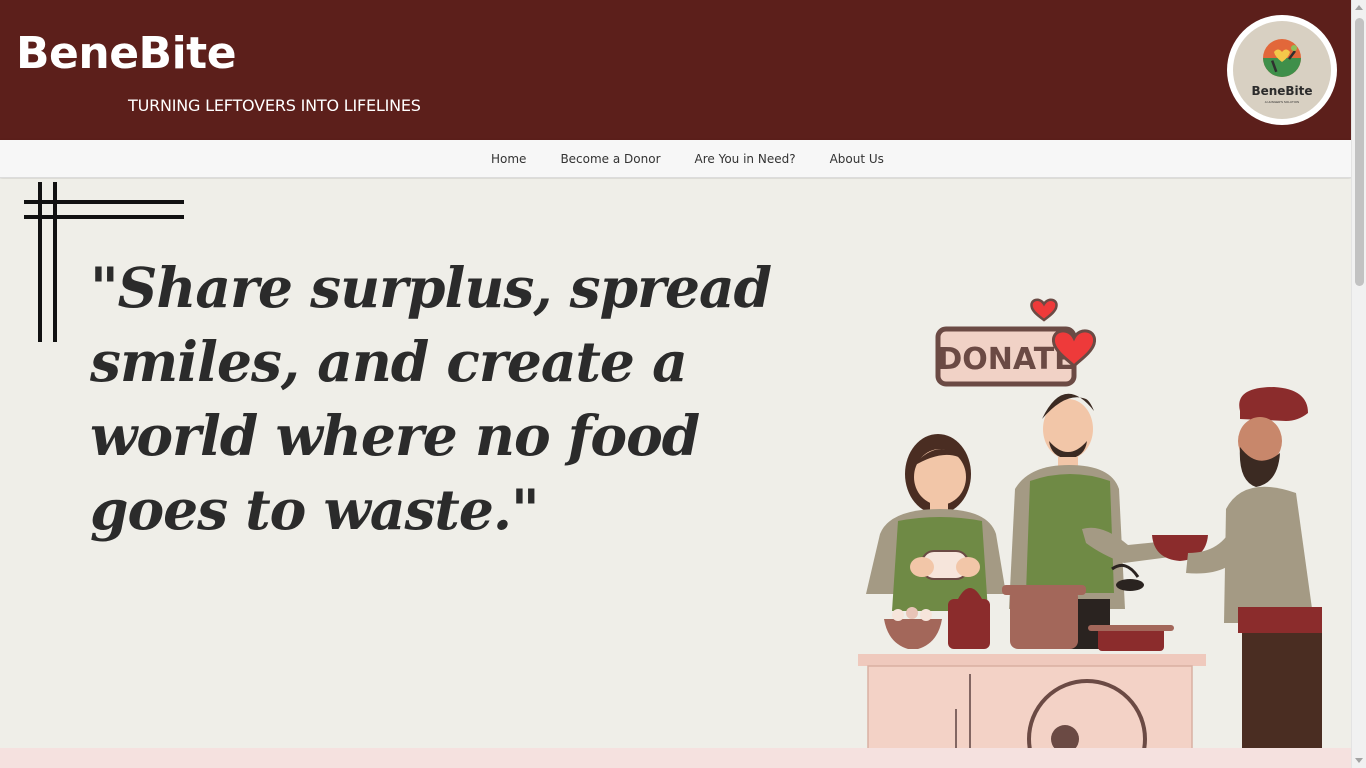 The height and width of the screenshot is (768, 1366). What do you see at coordinates (1282, 91) in the screenshot?
I see `logo-text: BeneBite` at bounding box center [1282, 91].